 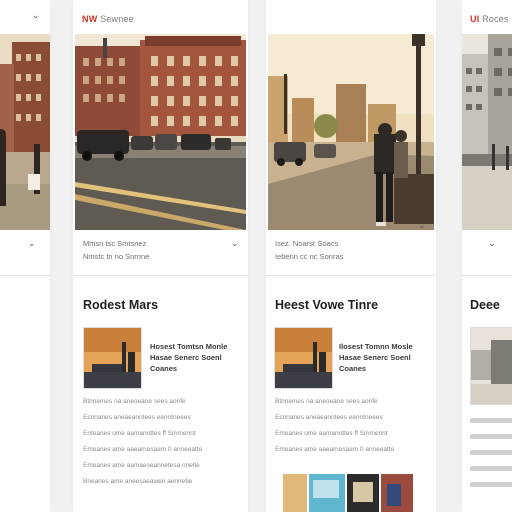 What do you see at coordinates (141, 465) in the screenshot?
I see `body-text-line: Emeanes ame aamaeseannetesa nnetie` at bounding box center [141, 465].